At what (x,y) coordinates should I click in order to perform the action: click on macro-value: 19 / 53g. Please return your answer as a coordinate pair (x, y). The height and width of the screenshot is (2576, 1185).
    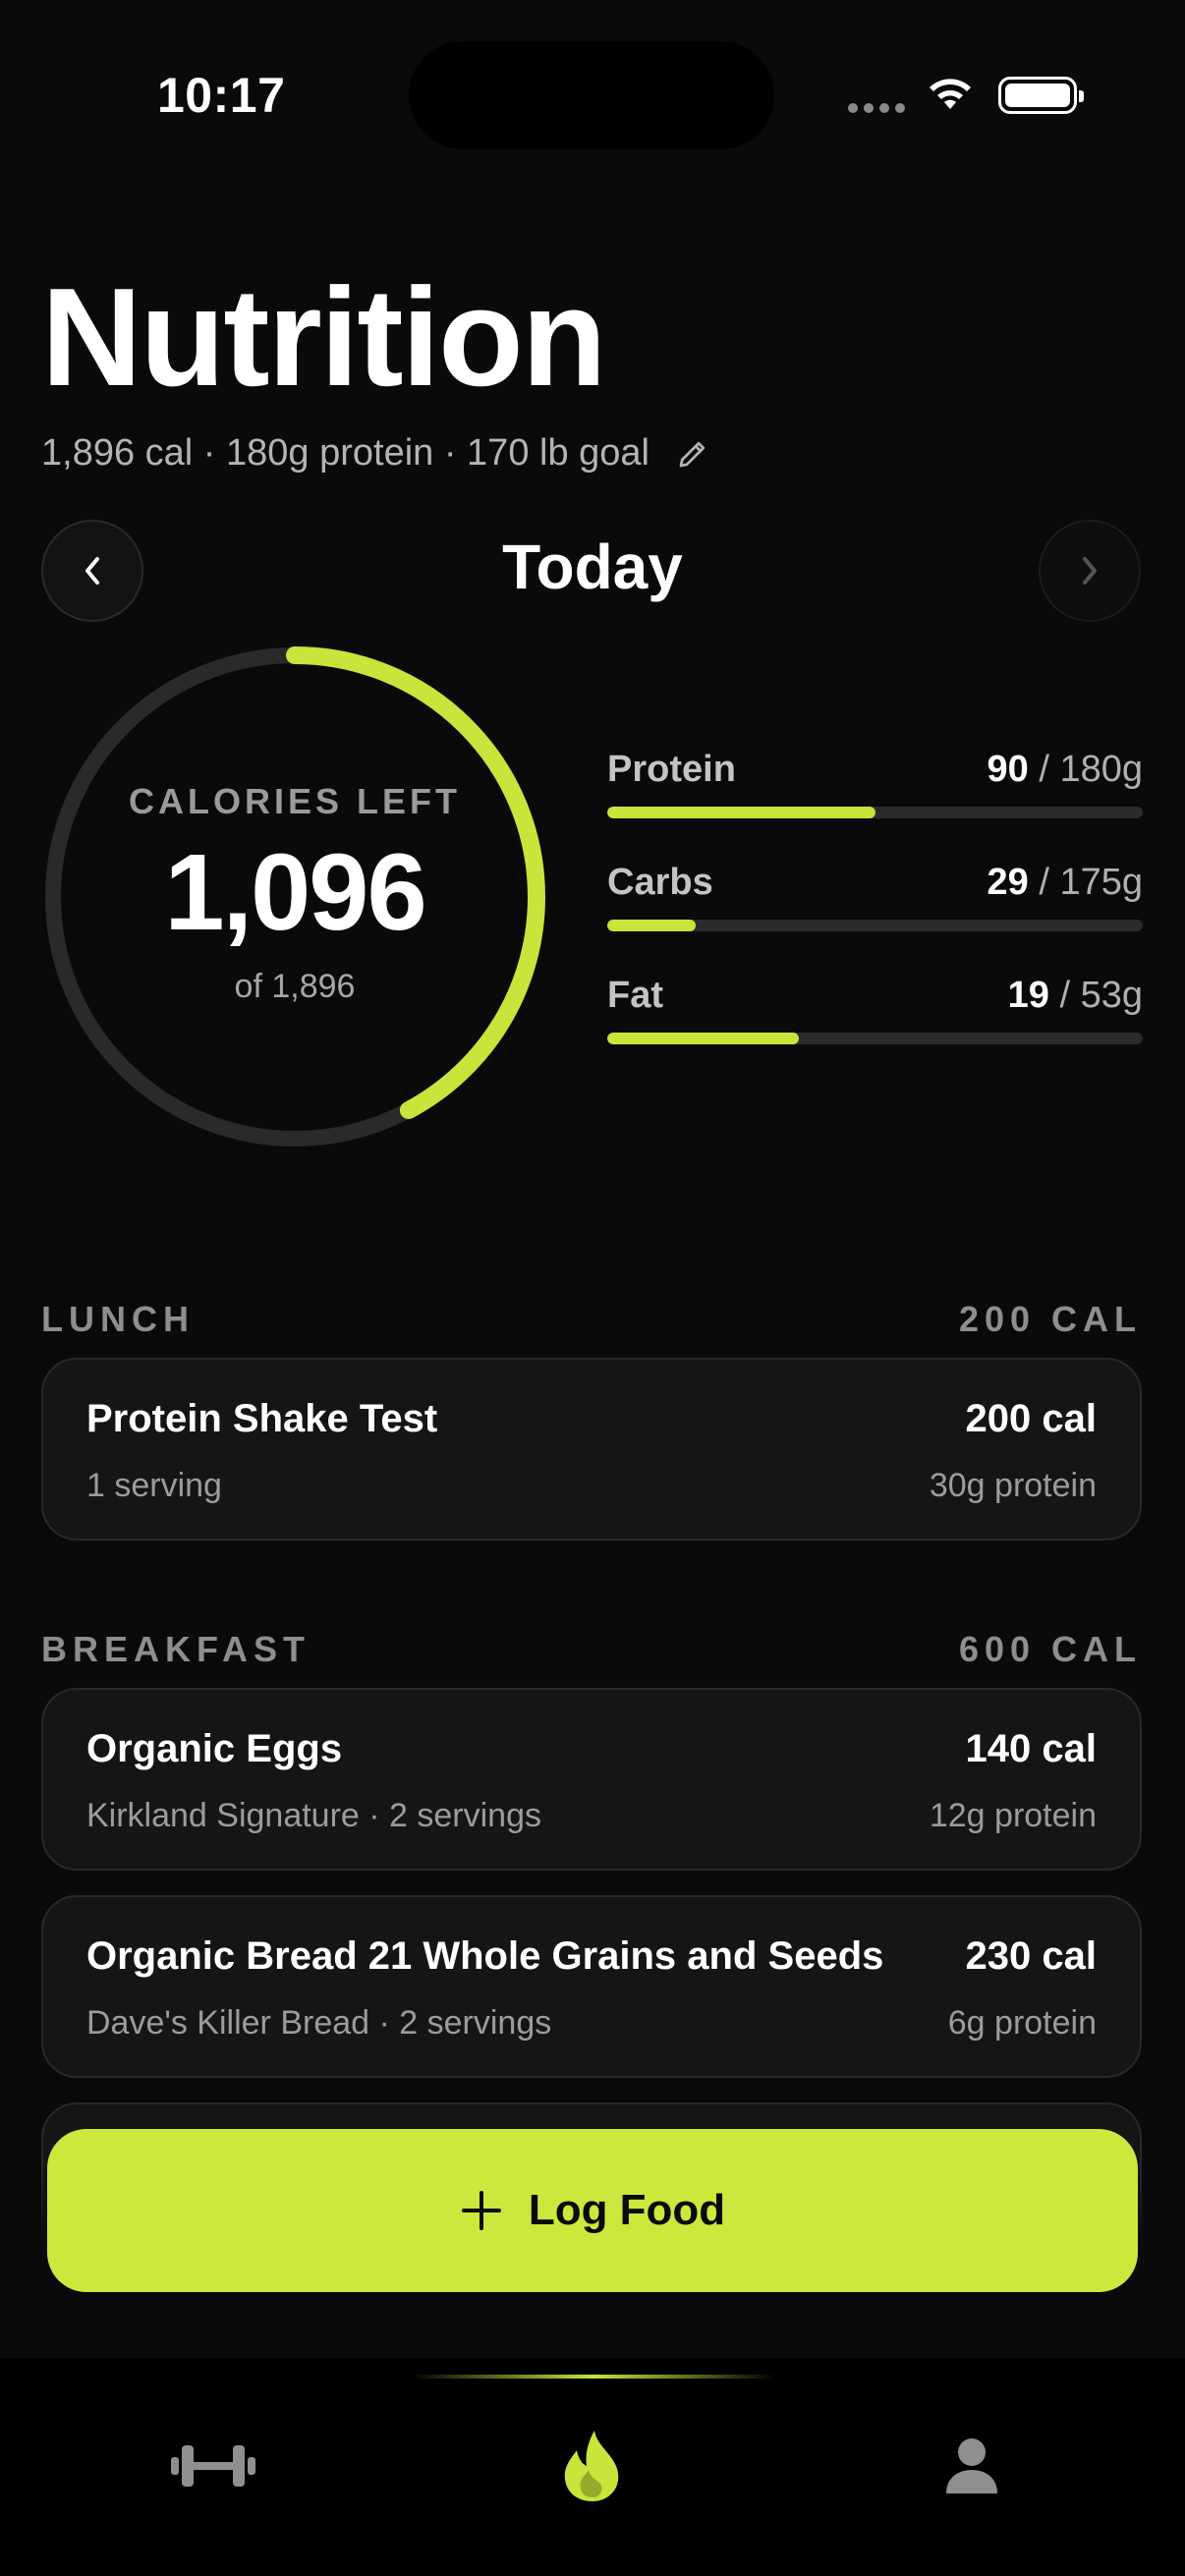
    Looking at the image, I should click on (1075, 995).